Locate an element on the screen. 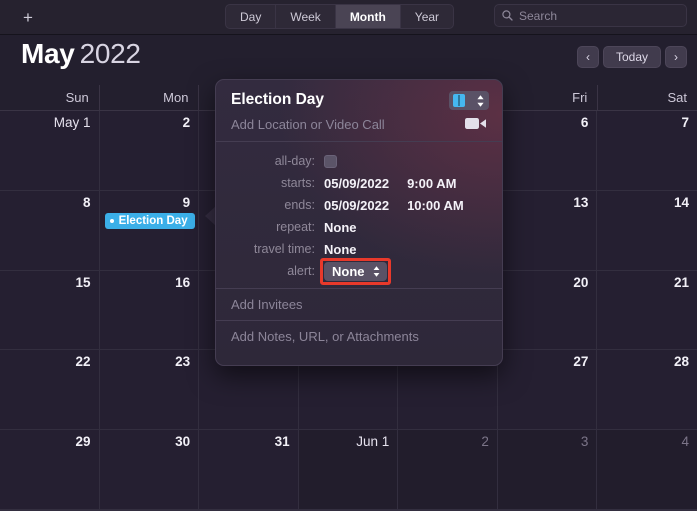 The image size is (697, 511). chevron-right-icon: › is located at coordinates (676, 57).